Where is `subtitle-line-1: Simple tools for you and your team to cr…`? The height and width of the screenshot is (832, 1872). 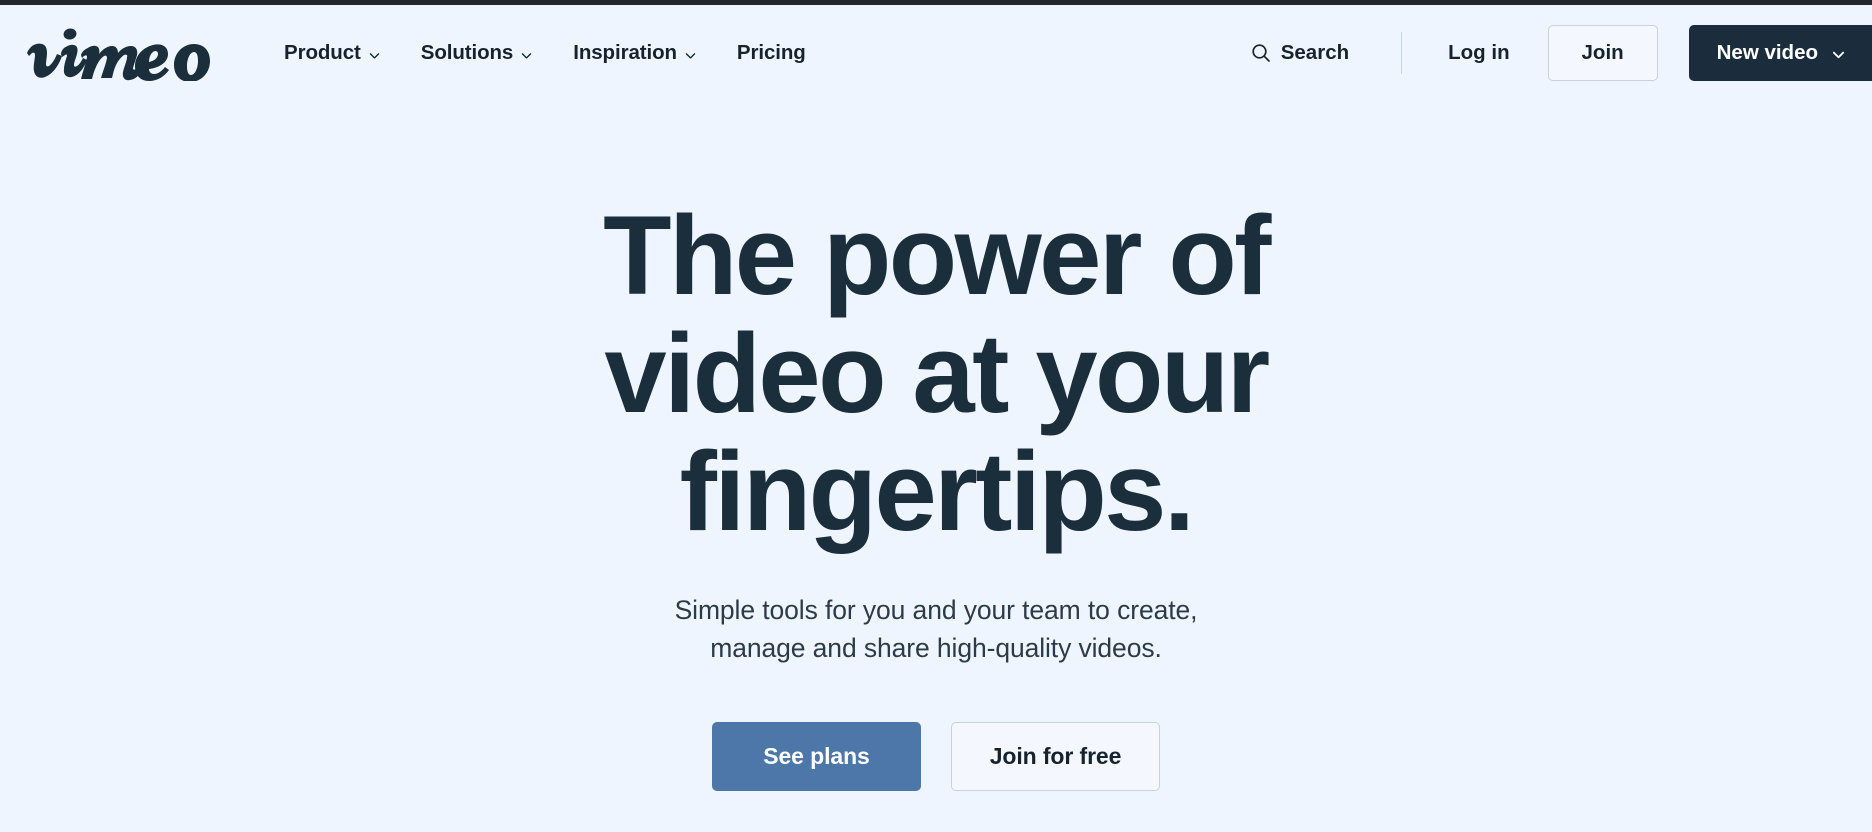
subtitle-line-1: Simple tools for you and your team to cr… is located at coordinates (936, 610).